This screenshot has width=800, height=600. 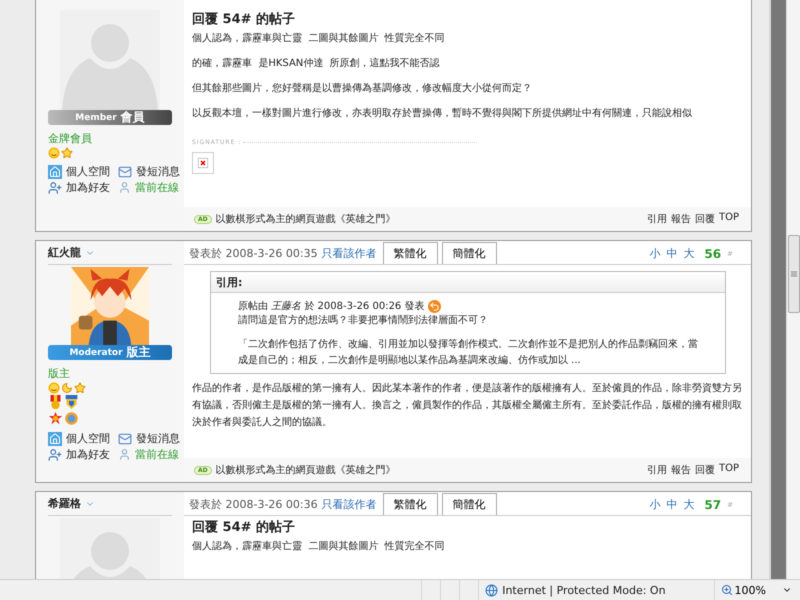 What do you see at coordinates (71, 402) in the screenshot?
I see `shield-icon` at bounding box center [71, 402].